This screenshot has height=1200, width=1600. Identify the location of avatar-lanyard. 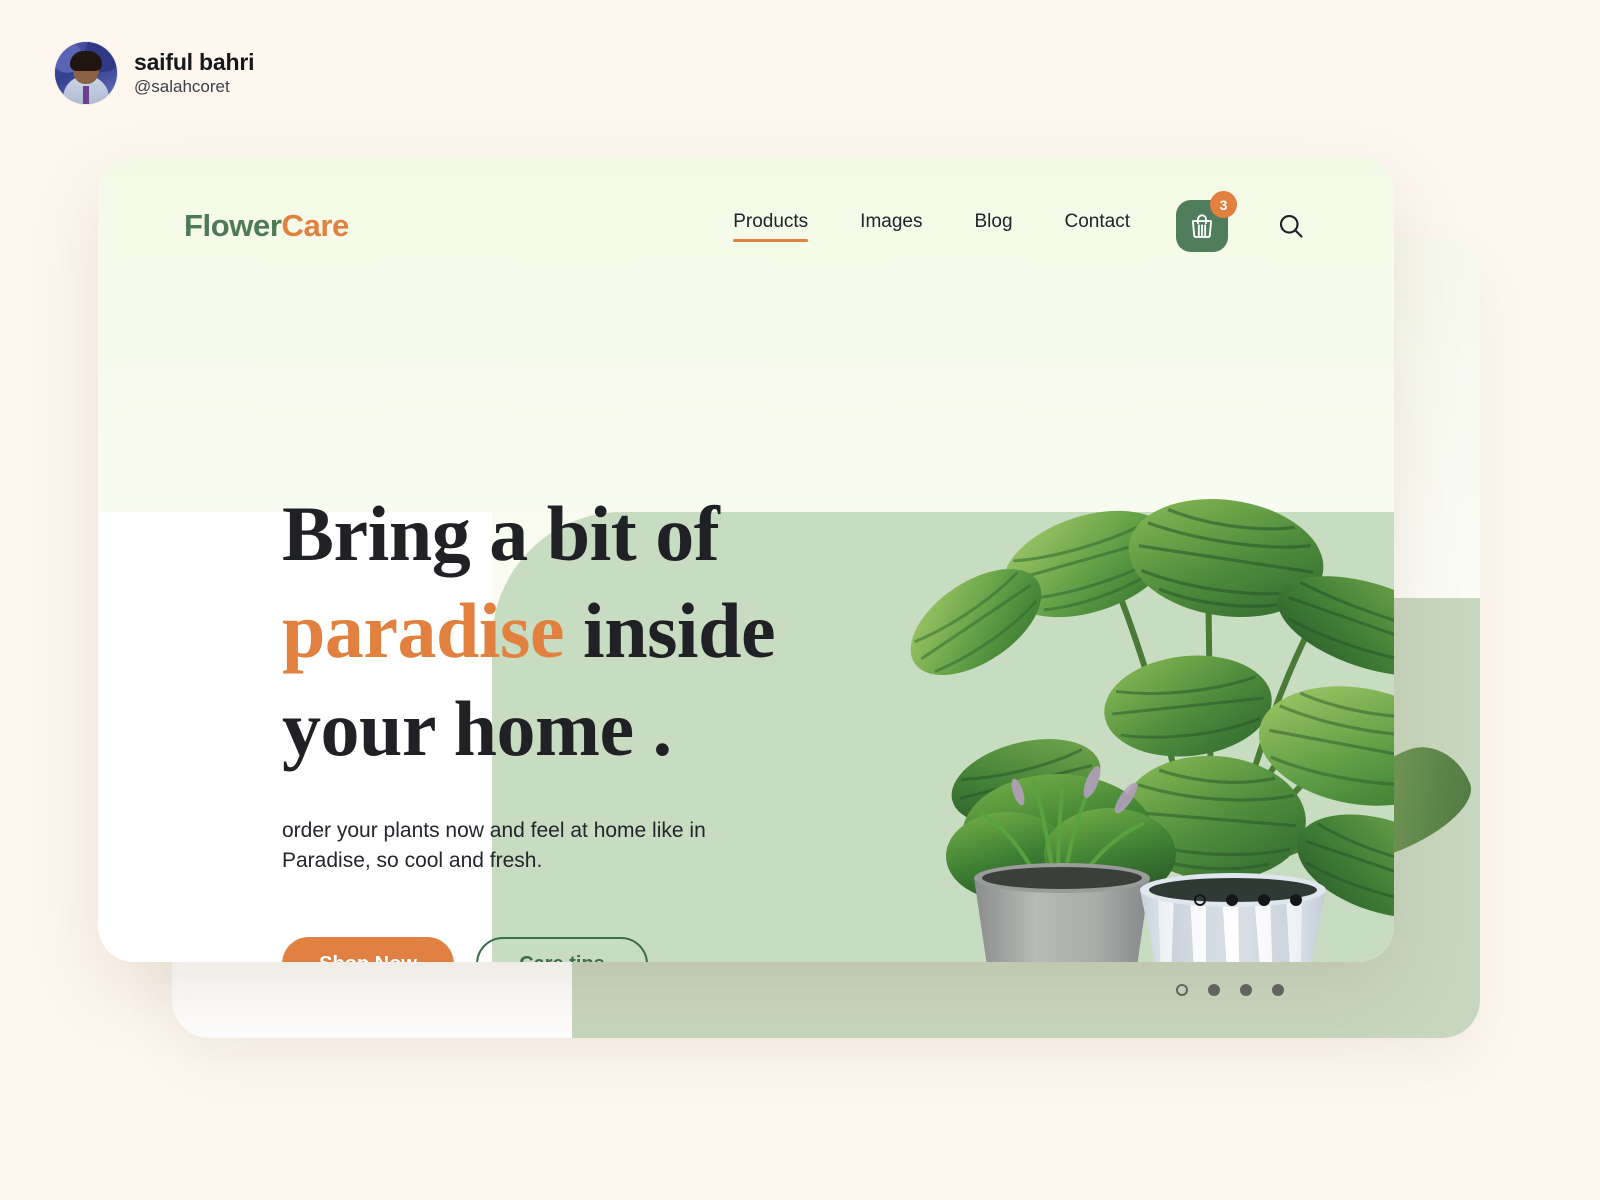
(86, 95).